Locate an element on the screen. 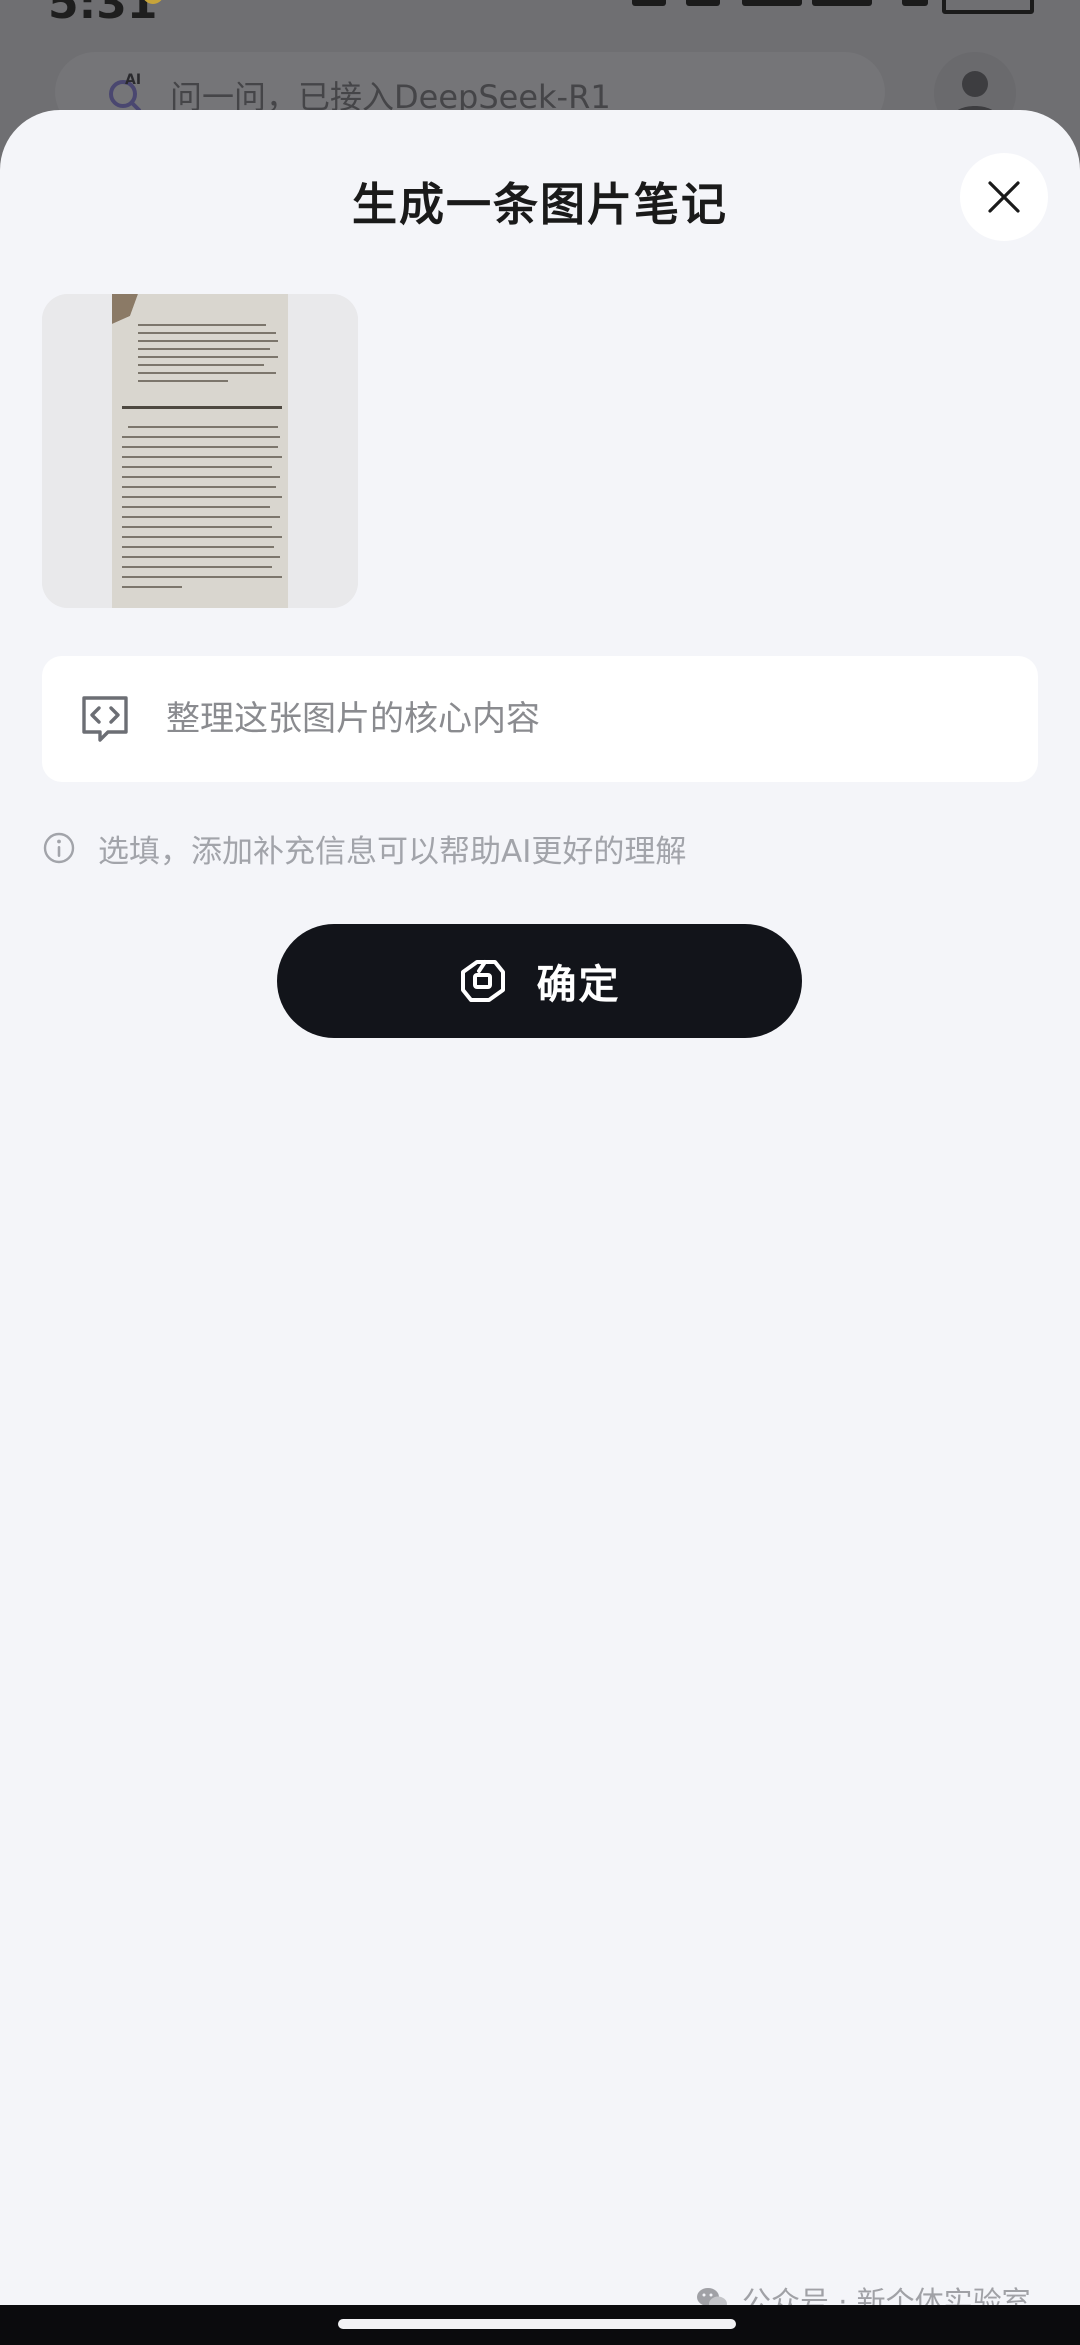 The width and height of the screenshot is (1080, 2345). book-page-photo is located at coordinates (200, 451).